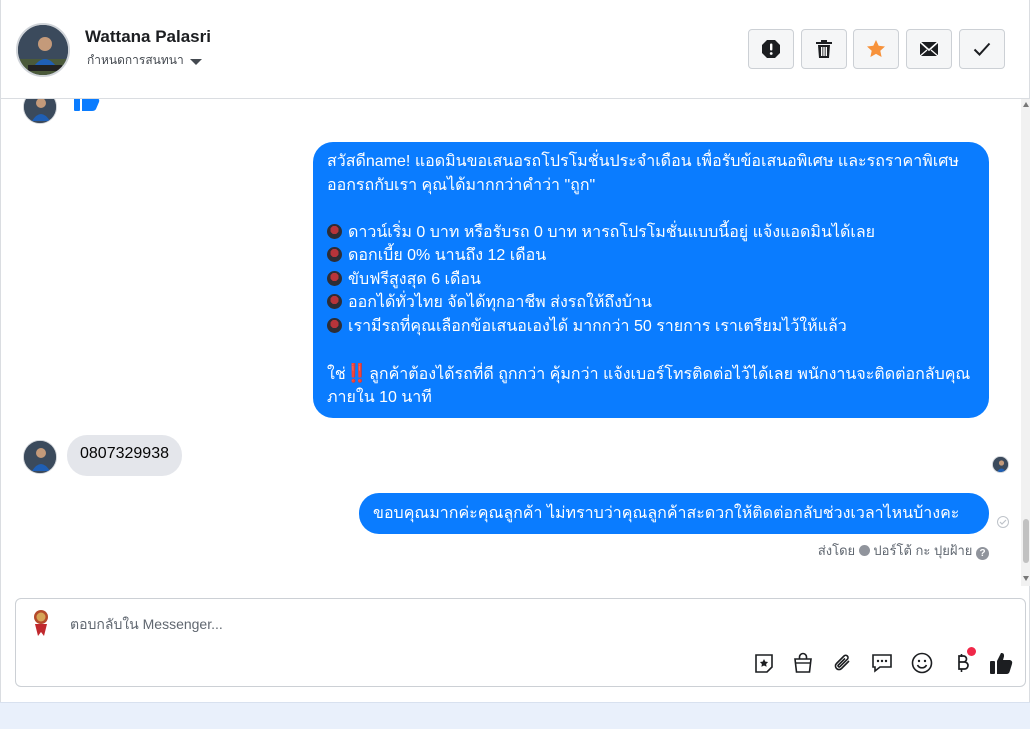  What do you see at coordinates (971, 651) in the screenshot?
I see `notification-dot` at bounding box center [971, 651].